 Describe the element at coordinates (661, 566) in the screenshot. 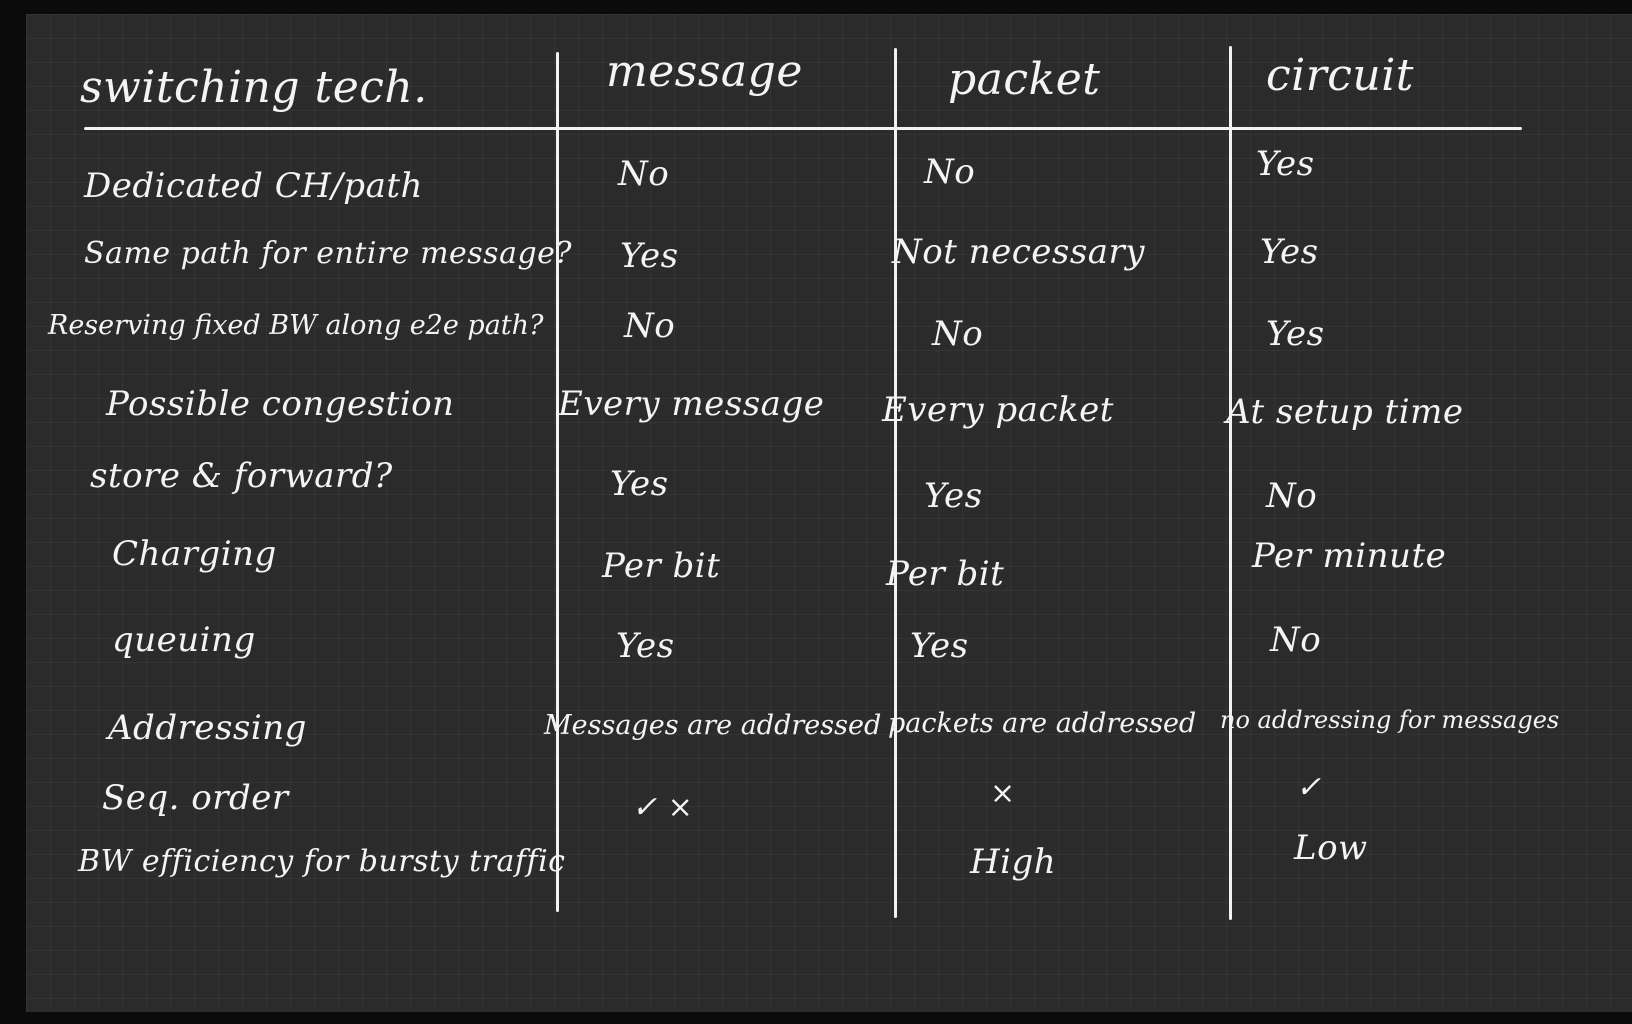

I see `cell-message-charging: Per bit` at that location.